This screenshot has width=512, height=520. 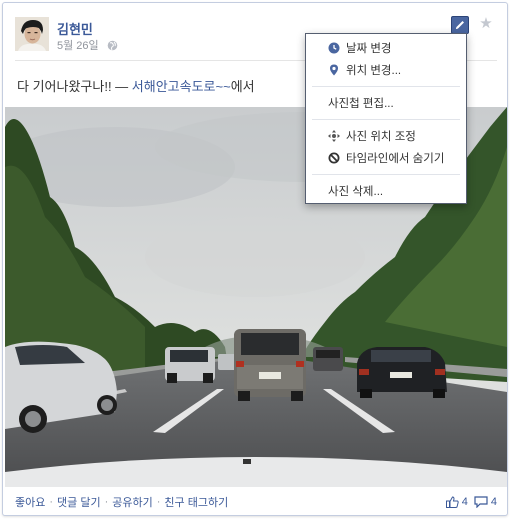 I want to click on comment-count: 4, so click(x=485, y=502).